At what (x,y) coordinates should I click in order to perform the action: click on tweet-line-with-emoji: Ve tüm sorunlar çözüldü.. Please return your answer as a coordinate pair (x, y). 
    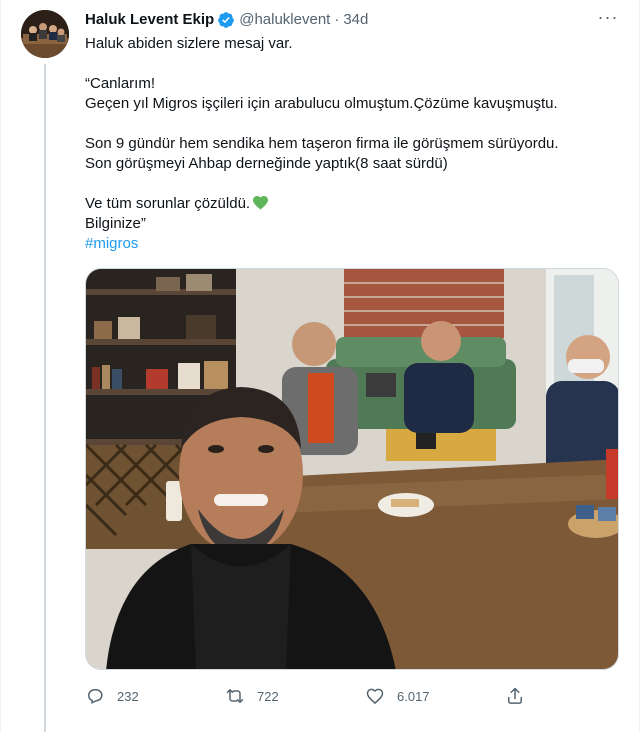
    Looking at the image, I should click on (354, 204).